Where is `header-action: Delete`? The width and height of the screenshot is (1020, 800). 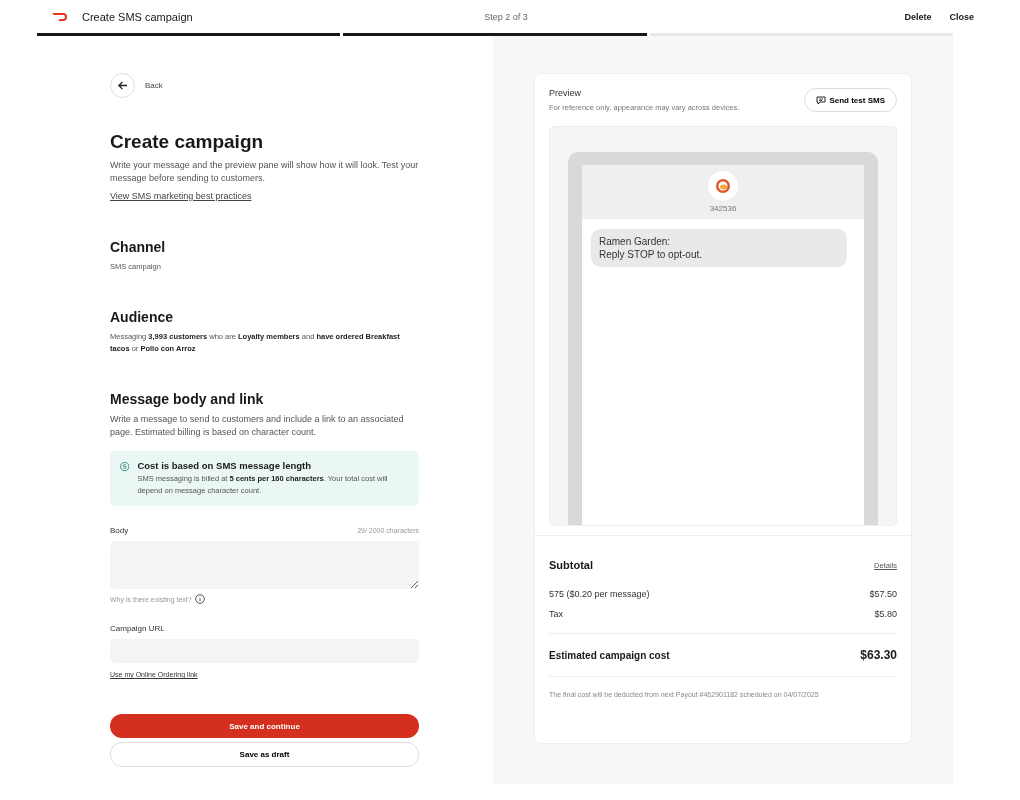 header-action: Delete is located at coordinates (918, 16).